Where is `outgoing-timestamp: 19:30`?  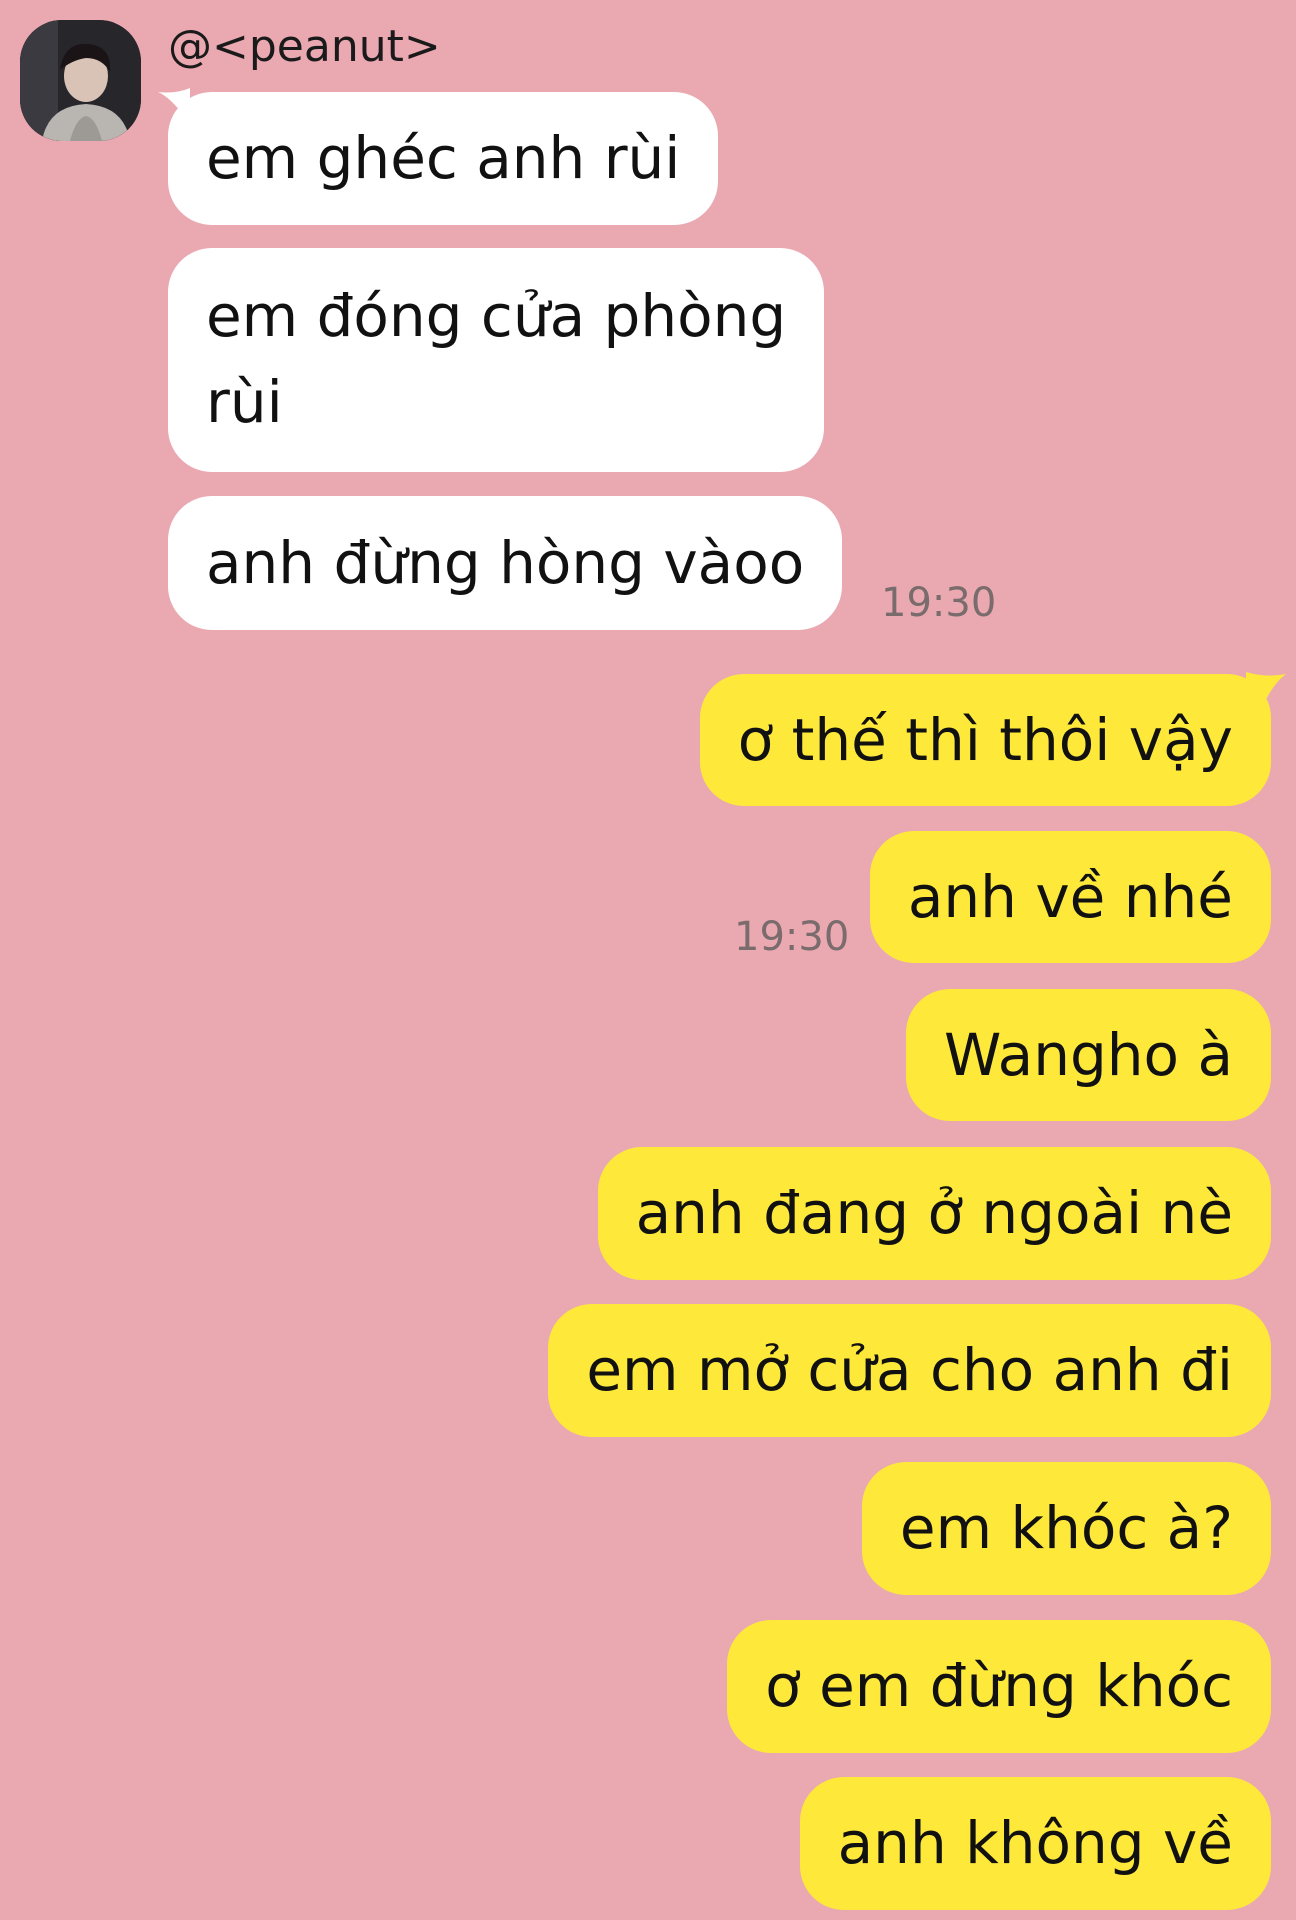 outgoing-timestamp: 19:30 is located at coordinates (792, 937).